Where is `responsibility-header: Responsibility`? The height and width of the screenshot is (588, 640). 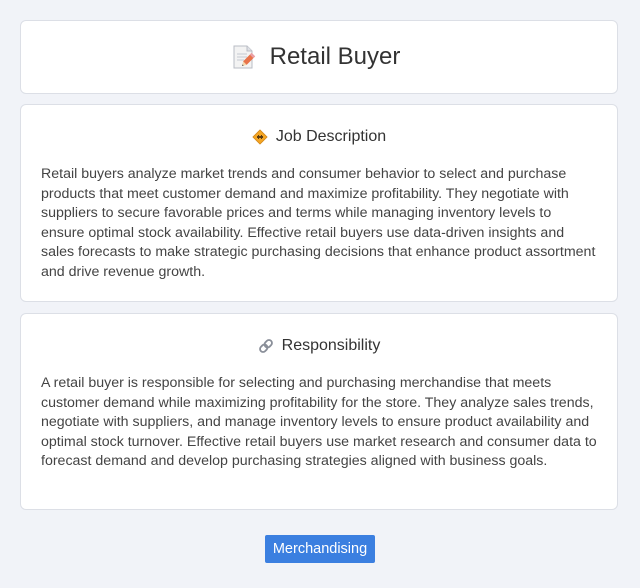 responsibility-header: Responsibility is located at coordinates (319, 346).